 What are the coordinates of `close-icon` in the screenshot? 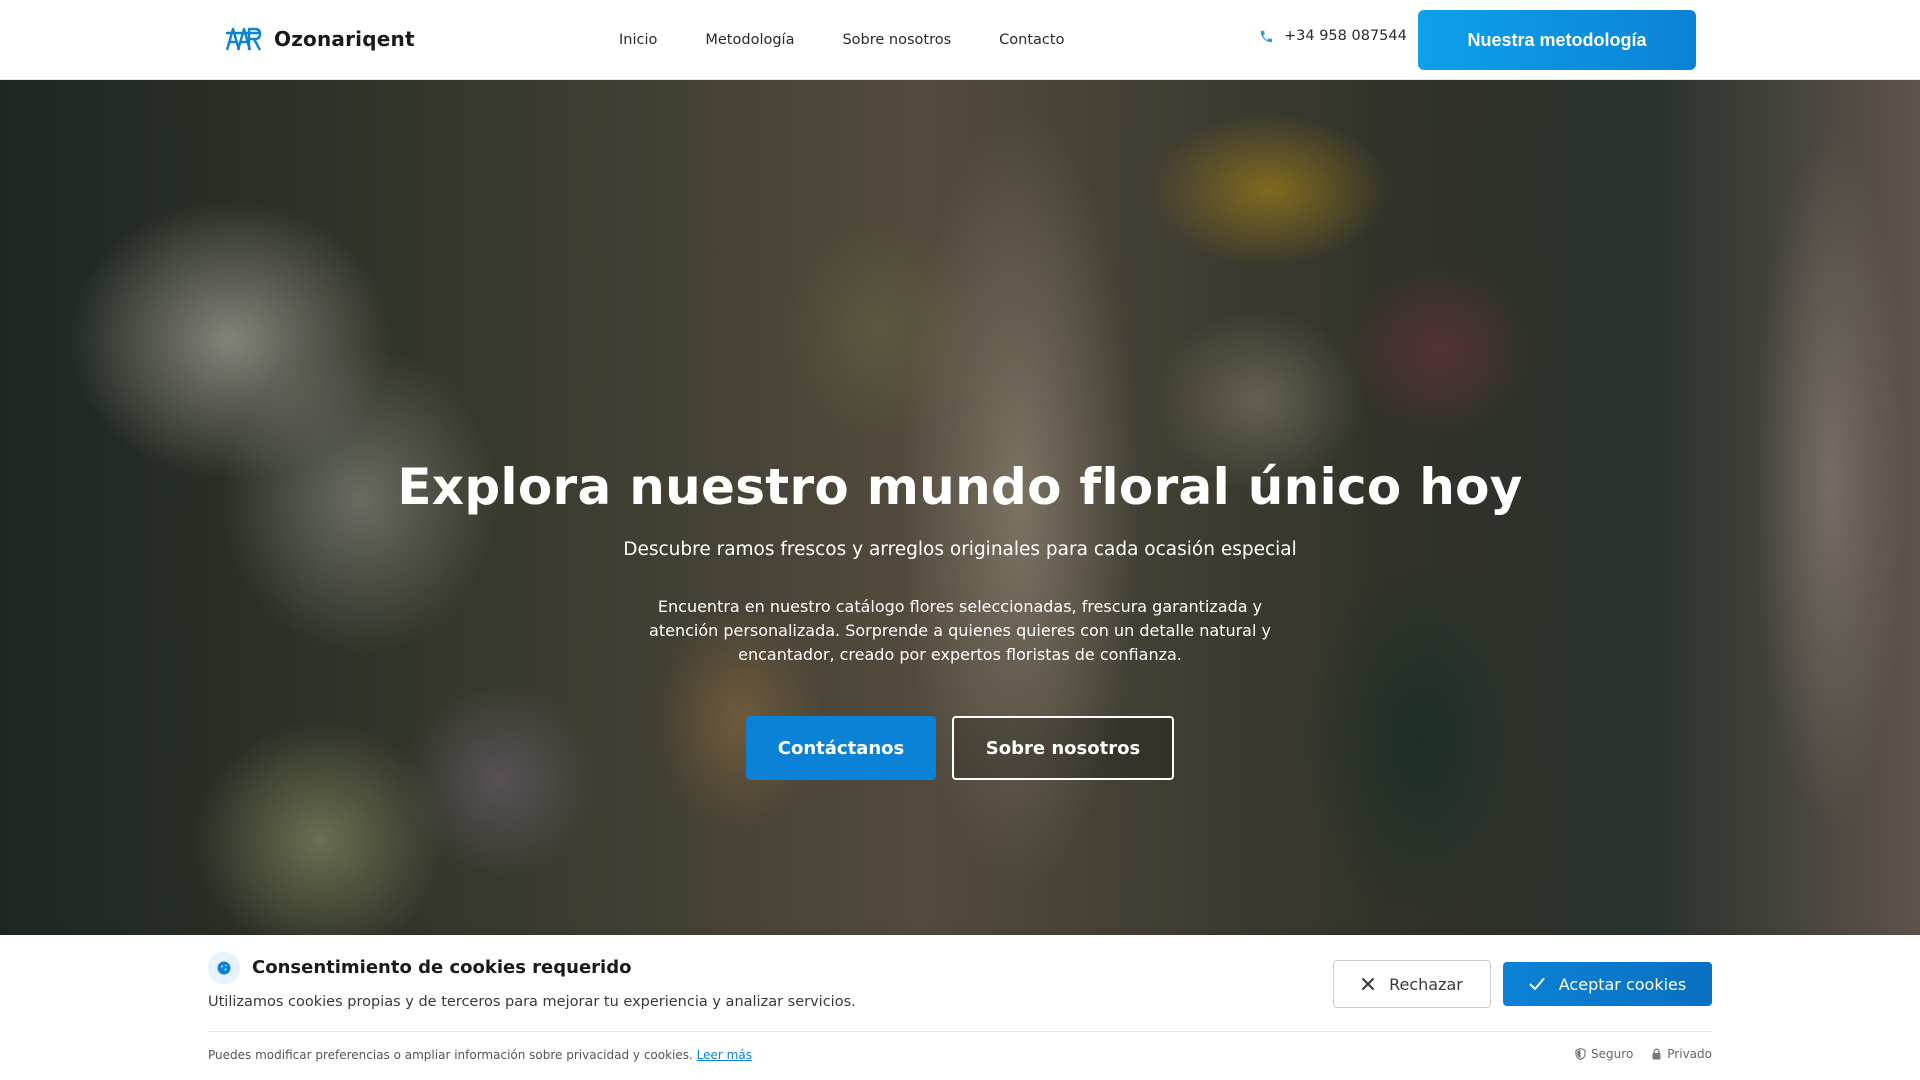 It's located at (1368, 984).